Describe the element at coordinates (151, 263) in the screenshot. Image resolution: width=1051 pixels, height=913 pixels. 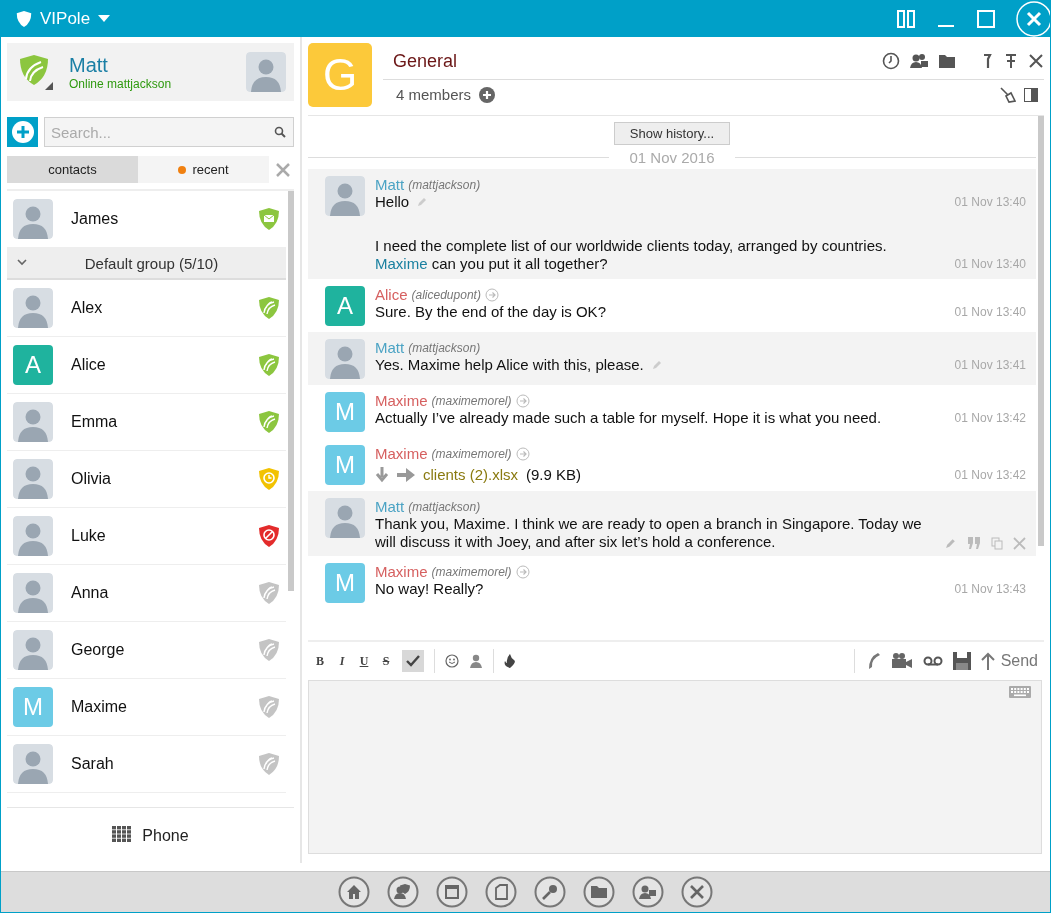
I see `group-label: Default group (5/10)` at that location.